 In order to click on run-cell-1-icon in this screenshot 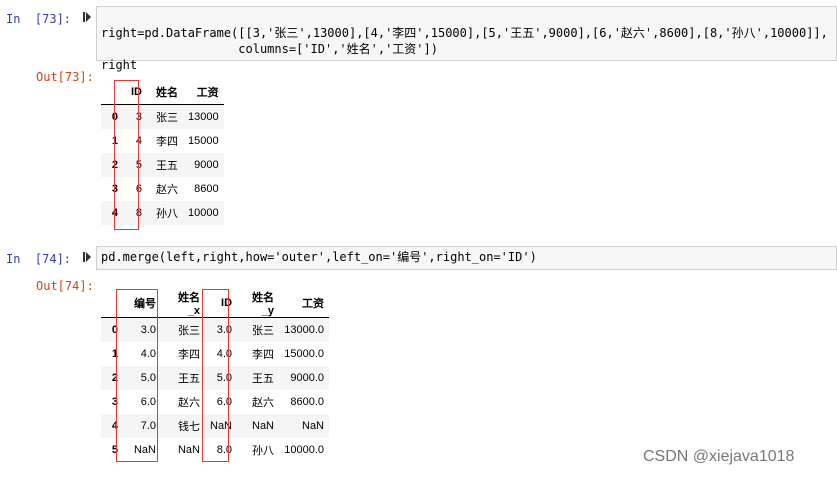, I will do `click(87, 17)`.